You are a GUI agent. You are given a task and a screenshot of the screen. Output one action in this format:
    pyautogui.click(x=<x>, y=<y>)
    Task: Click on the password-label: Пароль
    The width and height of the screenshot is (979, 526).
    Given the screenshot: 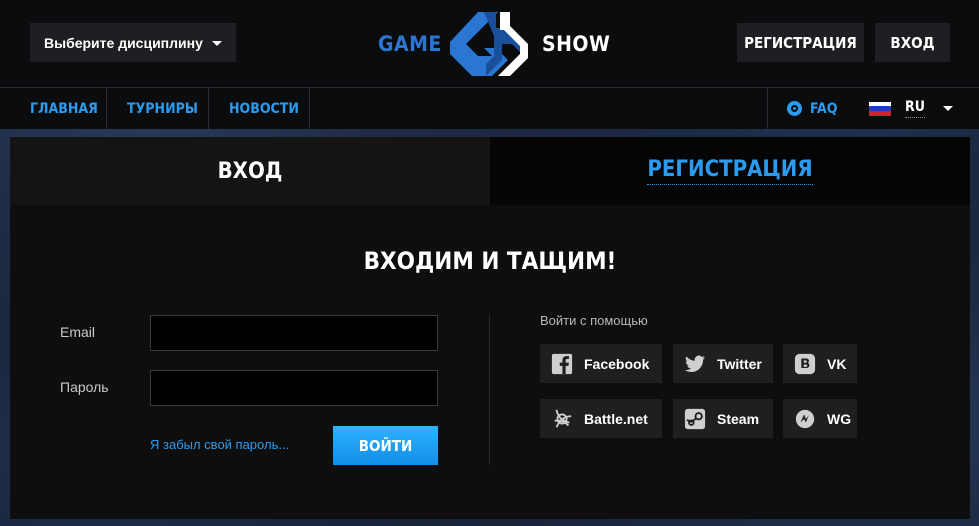 What is the action you would take?
    pyautogui.click(x=84, y=387)
    